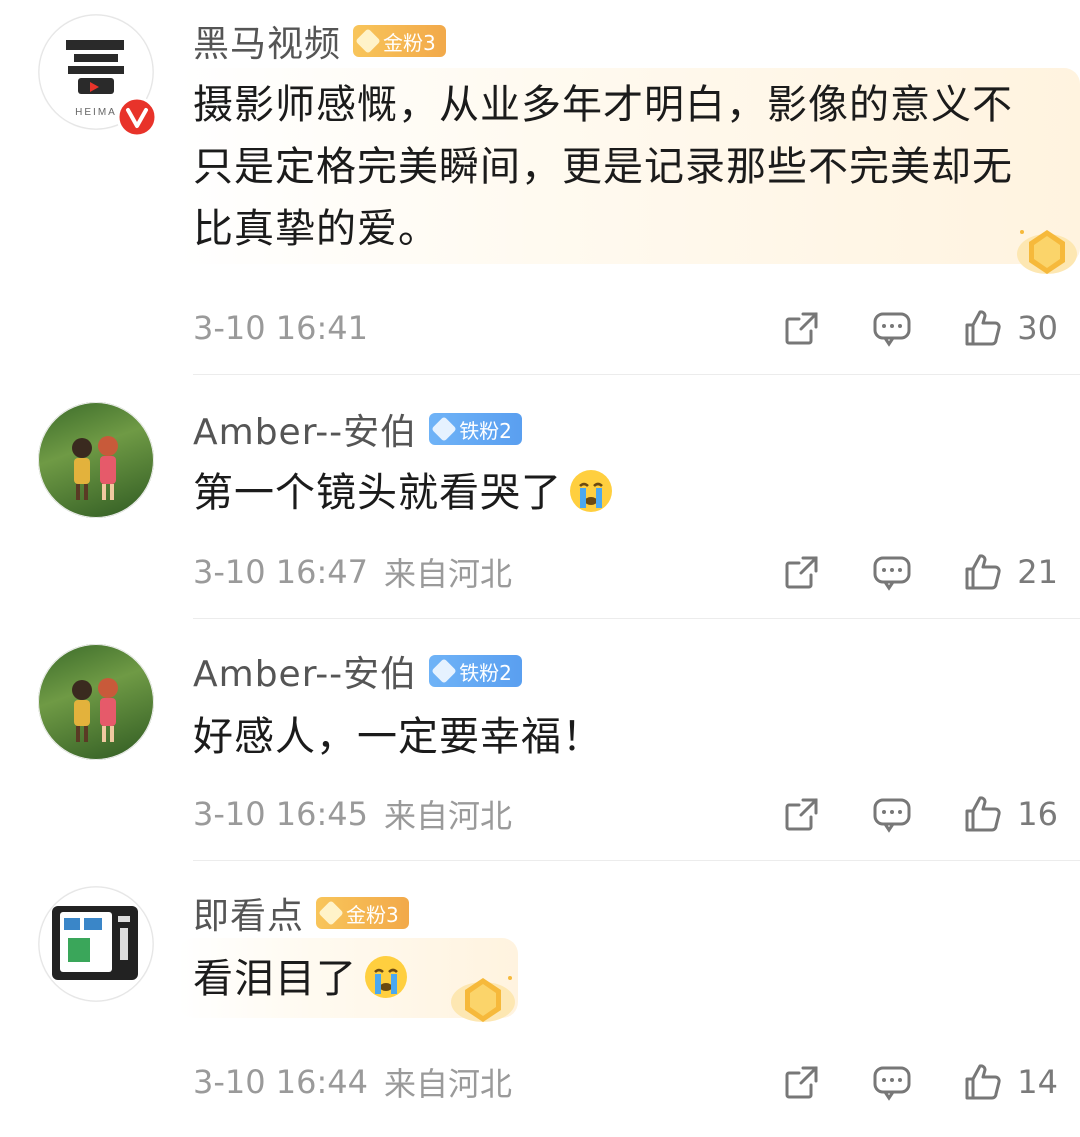 This screenshot has height=1137, width=1080. Describe the element at coordinates (1009, 814) in the screenshot. I see `like-button: 16` at that location.